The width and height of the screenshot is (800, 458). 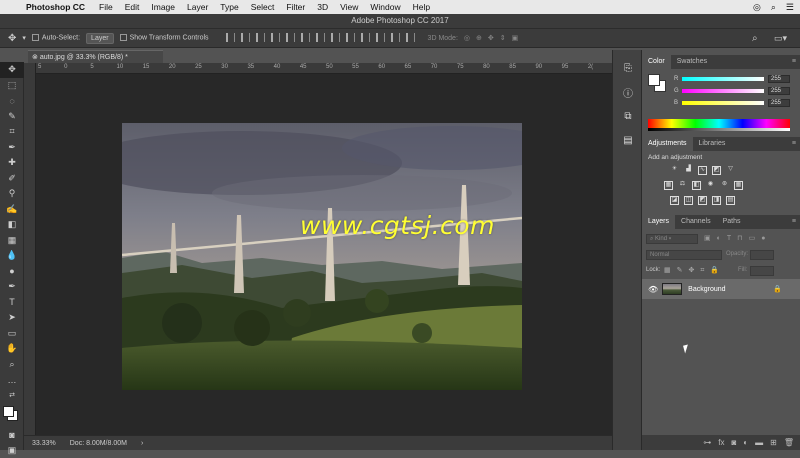 I want to click on 3d-mode-icons: ◎⊕✥⇕▣, so click(x=494, y=38).